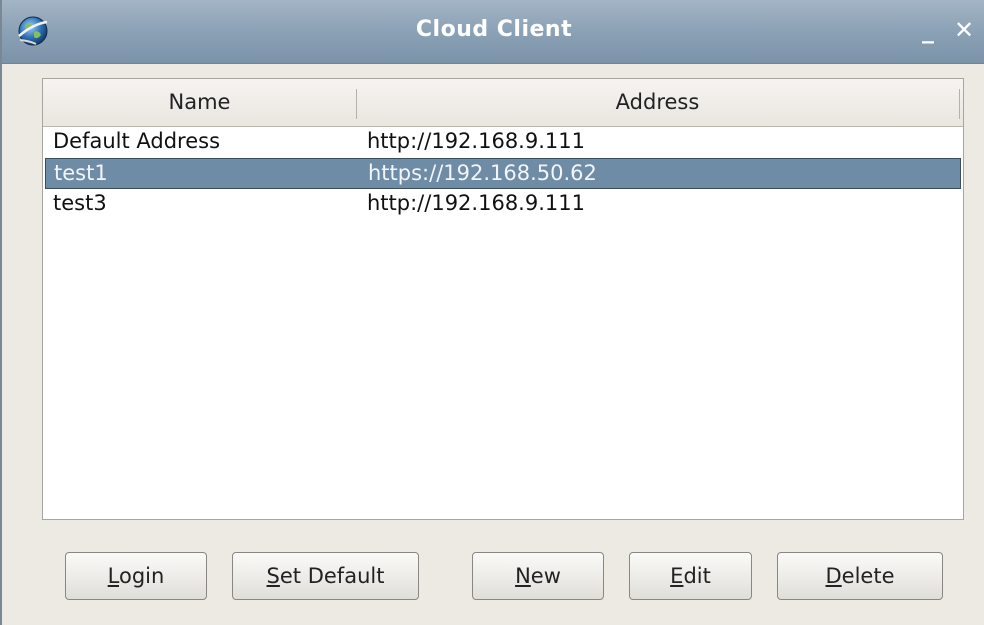 The width and height of the screenshot is (984, 625). I want to click on login-button: Login, so click(136, 576).